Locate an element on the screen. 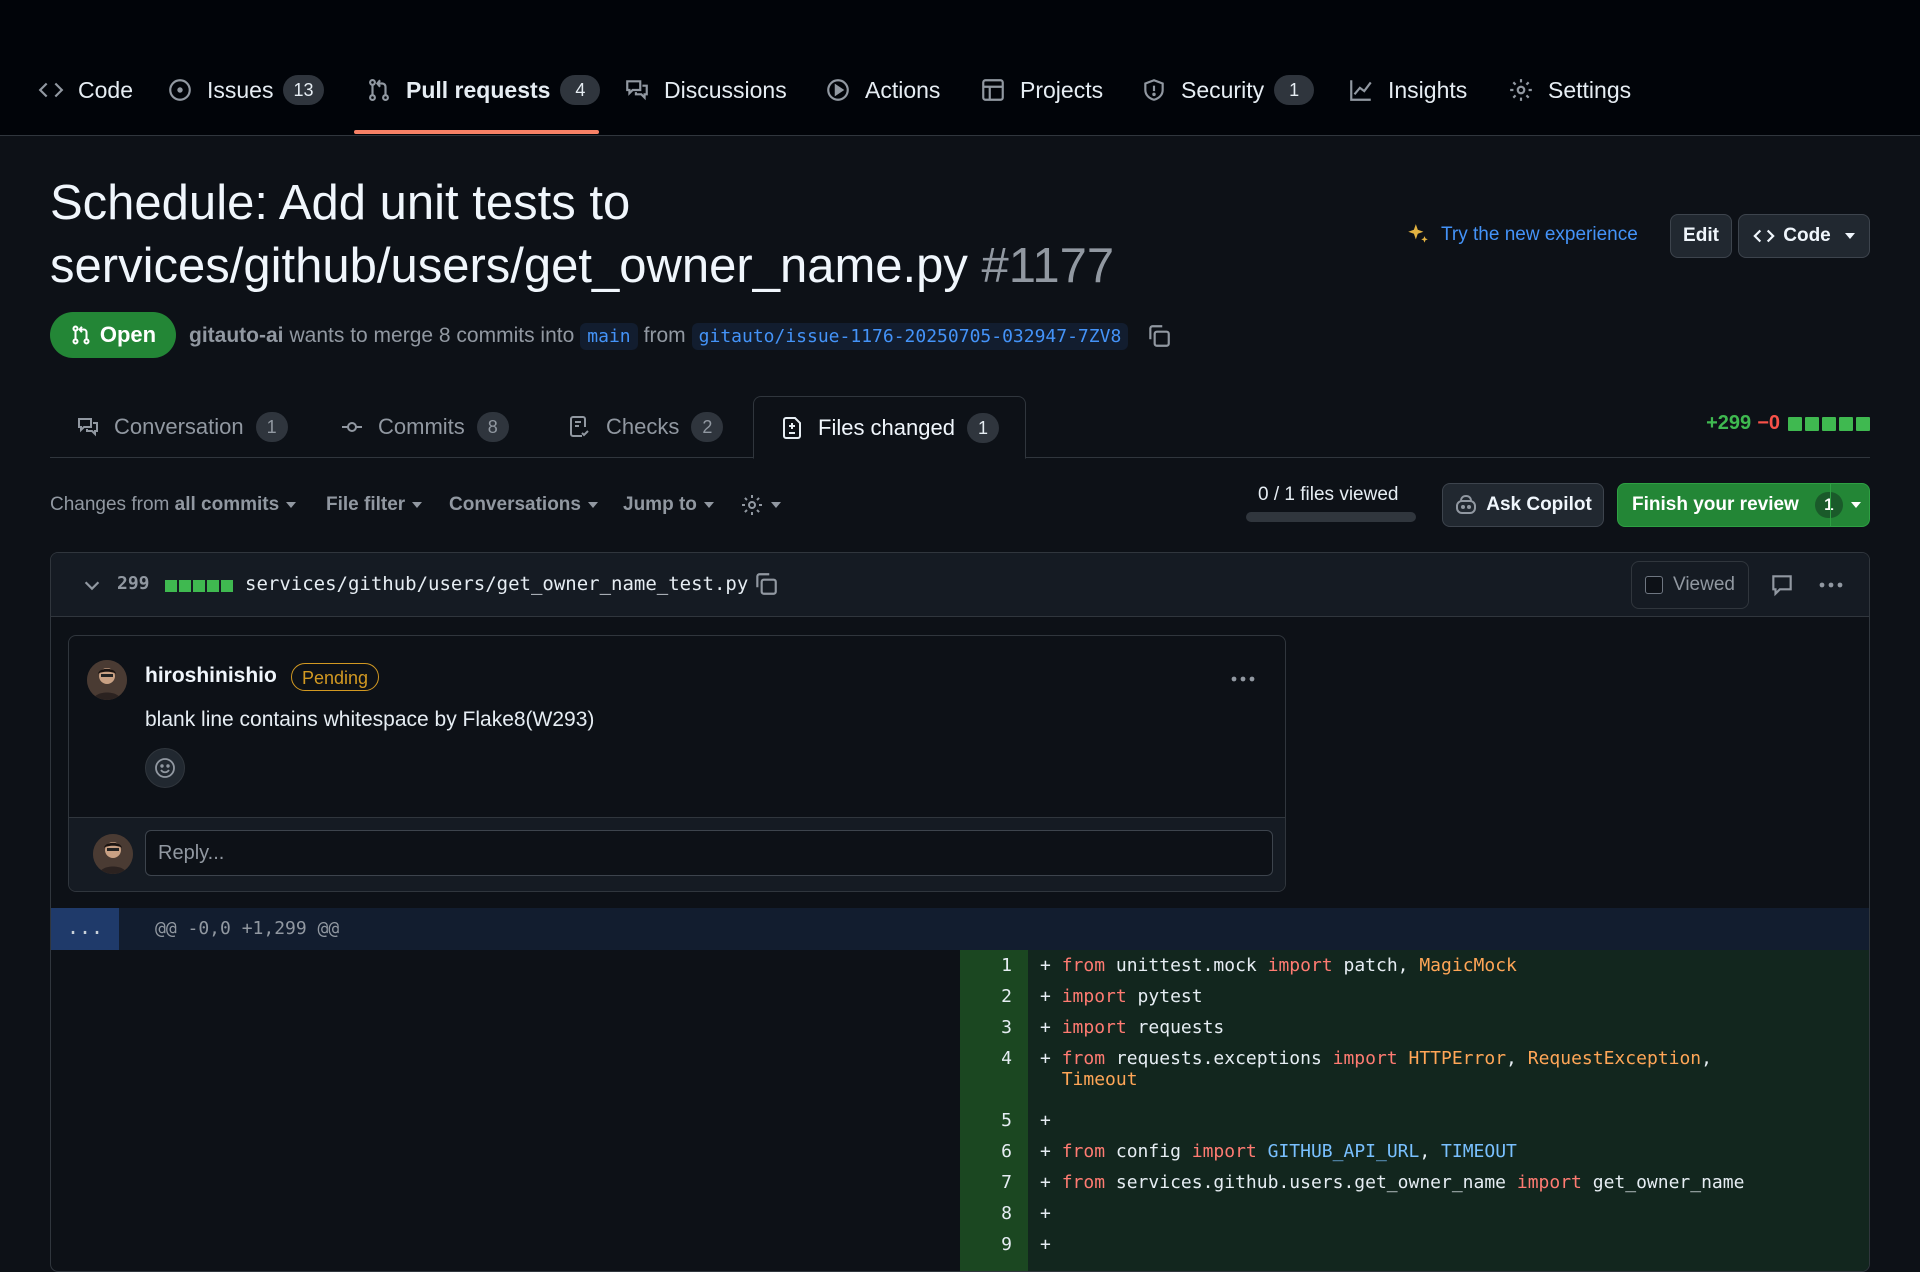  hunk-header-text: @@ -0,0 +1,299 @@ is located at coordinates (247, 928).